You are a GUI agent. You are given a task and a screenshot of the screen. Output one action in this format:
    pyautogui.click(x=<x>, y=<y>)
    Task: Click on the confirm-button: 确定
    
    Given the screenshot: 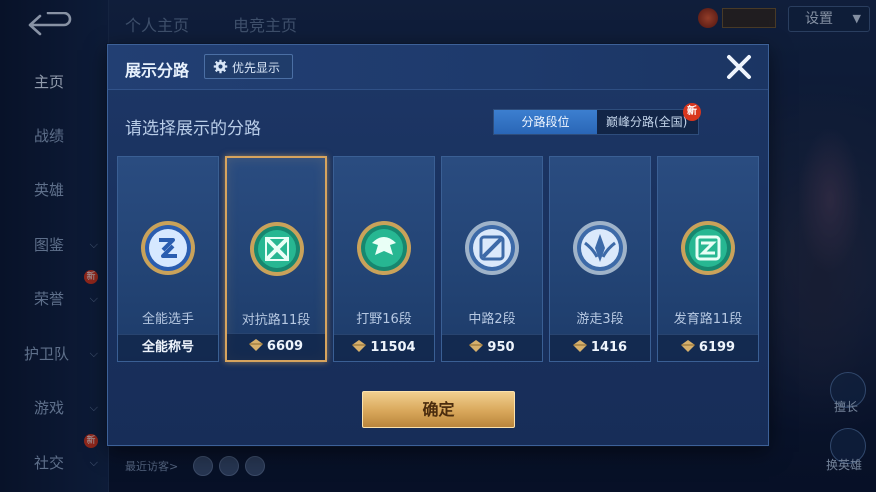 What is the action you would take?
    pyautogui.click(x=438, y=409)
    